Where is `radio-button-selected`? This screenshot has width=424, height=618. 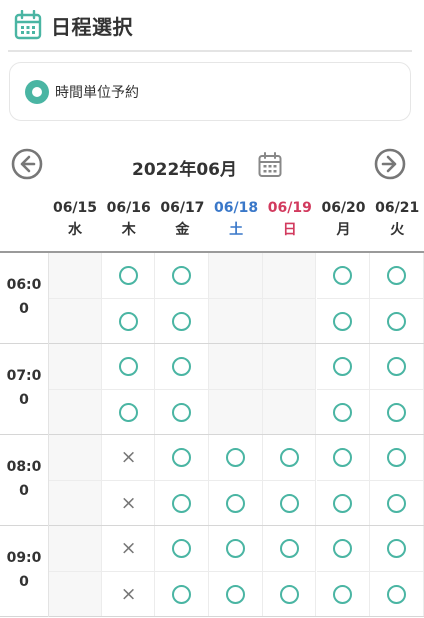
radio-button-selected is located at coordinates (37, 92).